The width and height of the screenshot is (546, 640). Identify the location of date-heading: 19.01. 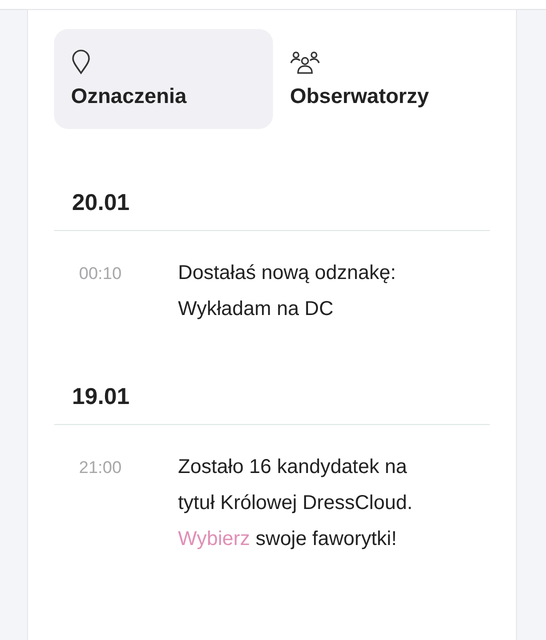
(101, 396).